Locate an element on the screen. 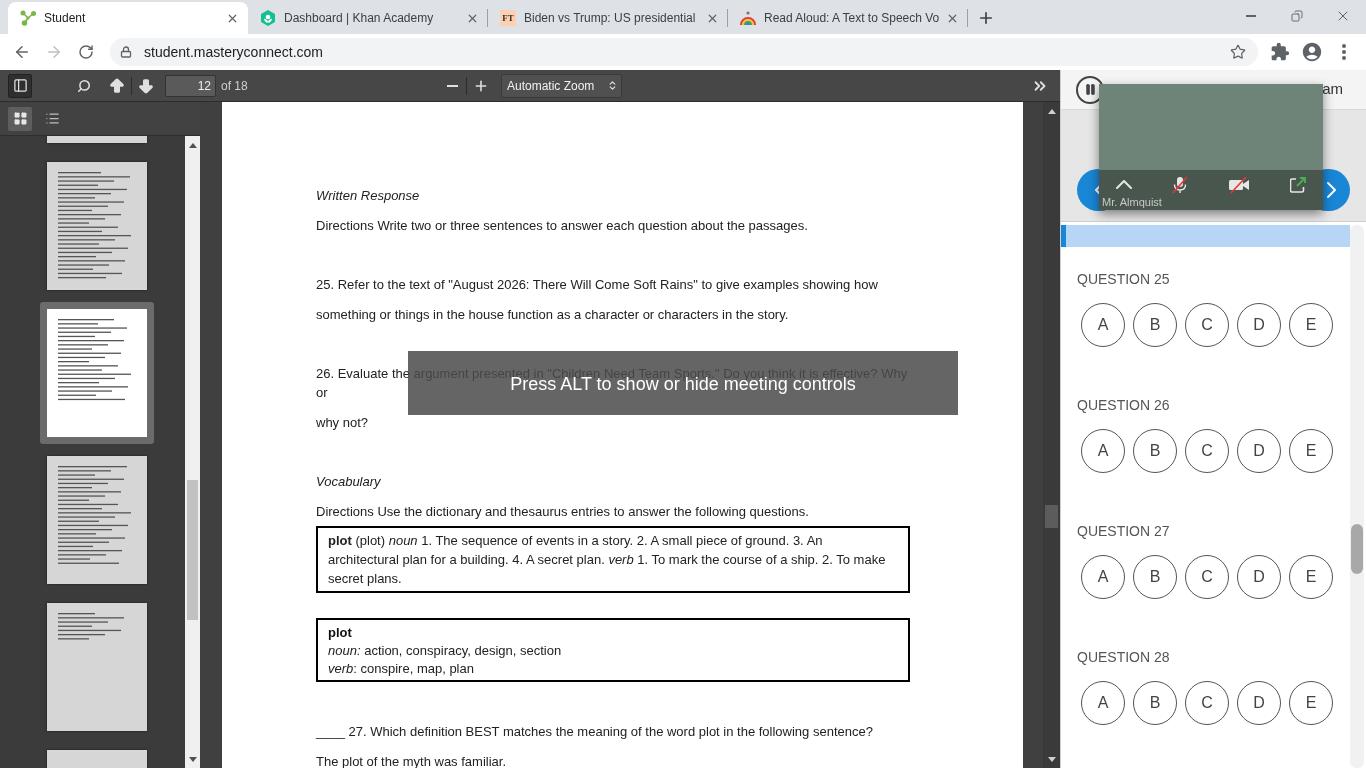 This screenshot has height=768, width=1366. entry-headword: plot is located at coordinates (340, 633).